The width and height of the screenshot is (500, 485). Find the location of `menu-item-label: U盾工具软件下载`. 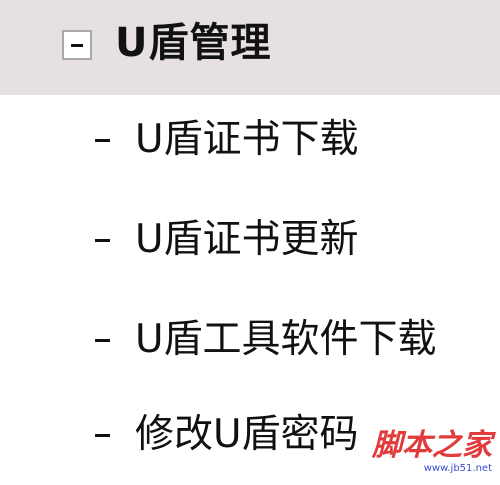

menu-item-label: U盾工具软件下载 is located at coordinates (286, 339).